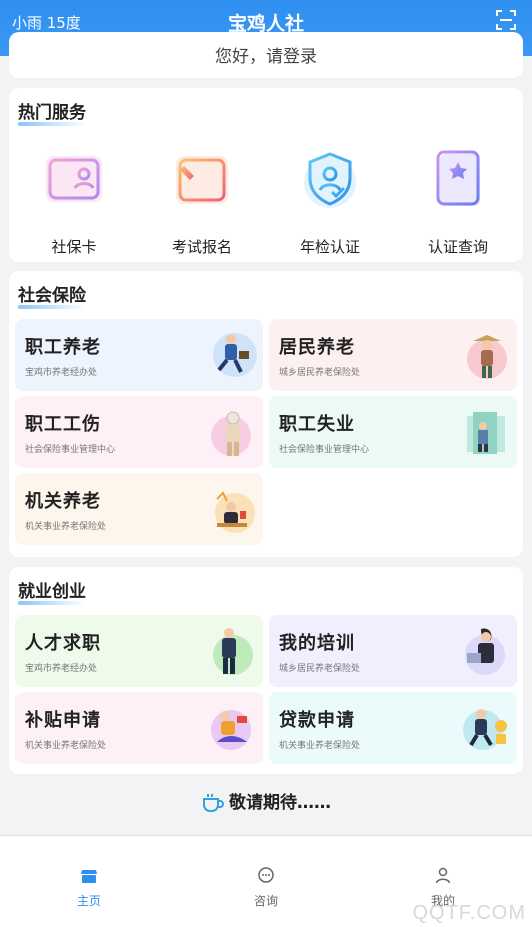 The width and height of the screenshot is (532, 927). I want to click on scan-icon, so click(506, 20).